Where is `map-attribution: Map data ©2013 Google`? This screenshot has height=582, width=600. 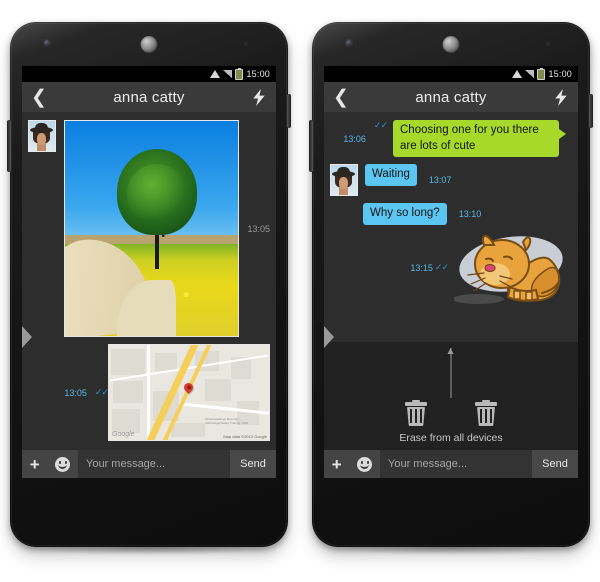
map-attribution: Map data ©2013 Google is located at coordinates (245, 436).